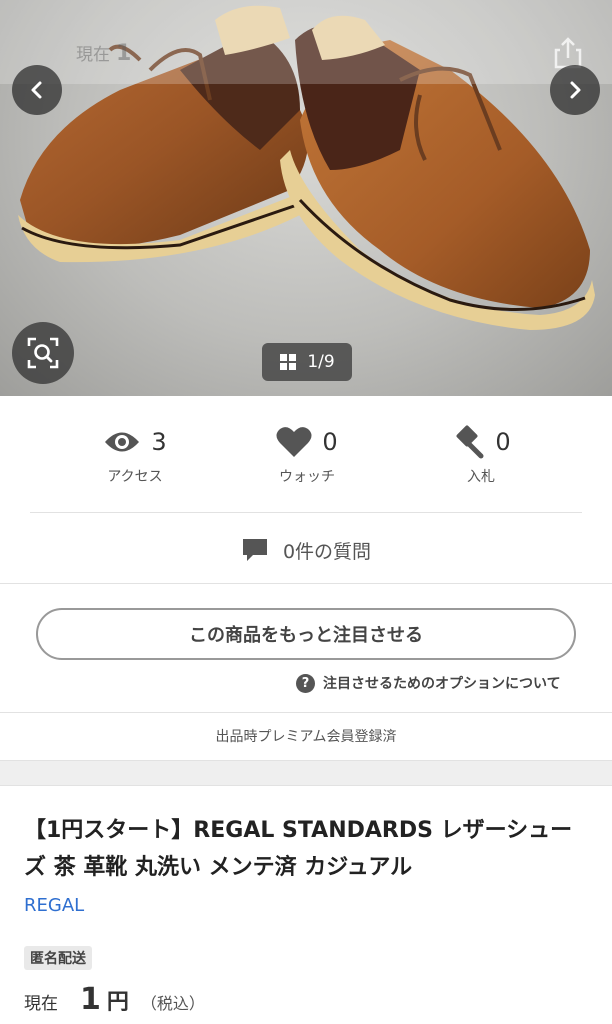  I want to click on image-counter-text: 1/9, so click(321, 362).